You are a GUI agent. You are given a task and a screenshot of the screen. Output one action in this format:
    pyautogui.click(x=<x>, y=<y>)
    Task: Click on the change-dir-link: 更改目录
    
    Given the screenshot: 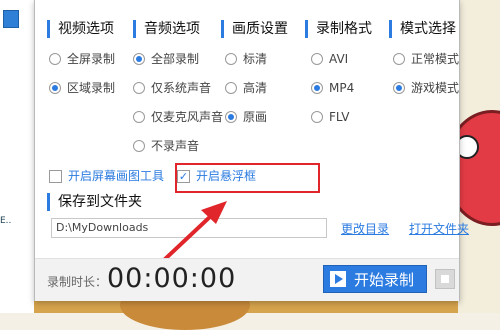 What is the action you would take?
    pyautogui.click(x=365, y=228)
    